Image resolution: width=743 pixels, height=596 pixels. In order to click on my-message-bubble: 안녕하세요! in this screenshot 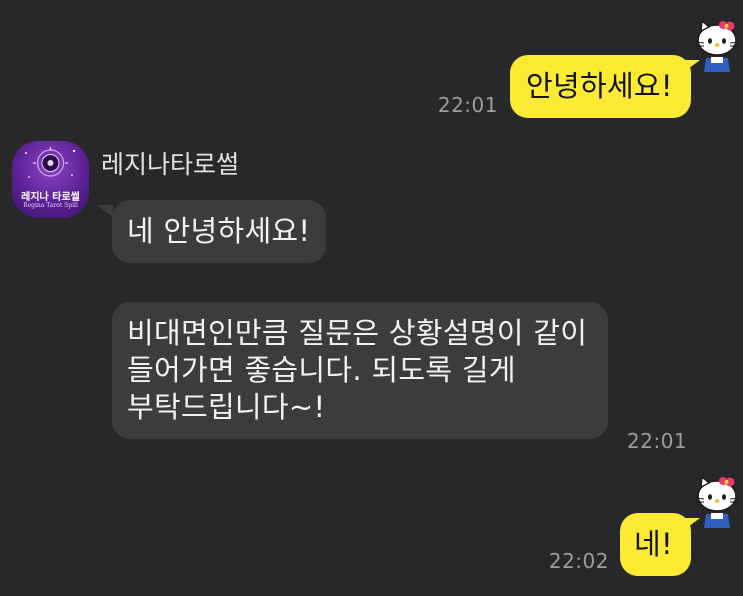, I will do `click(600, 86)`.